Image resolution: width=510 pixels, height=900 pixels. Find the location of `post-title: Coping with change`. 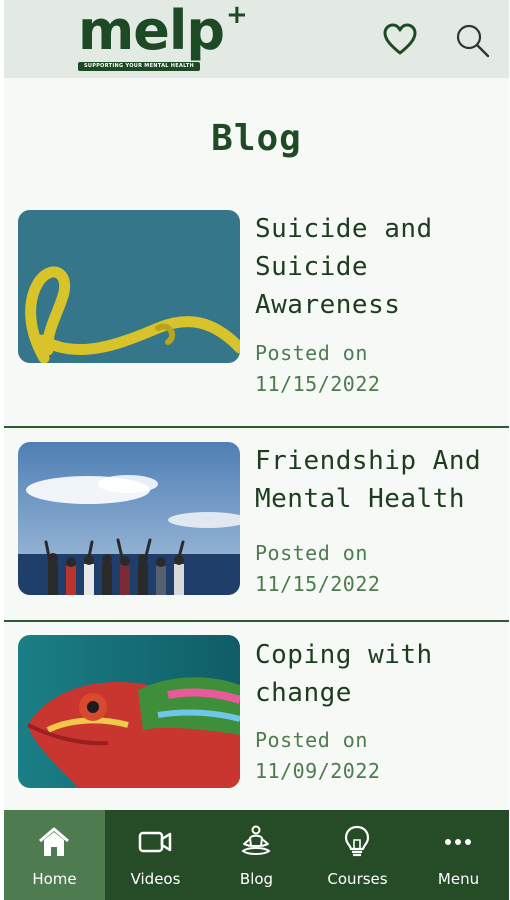

post-title: Coping with change is located at coordinates (380, 674).